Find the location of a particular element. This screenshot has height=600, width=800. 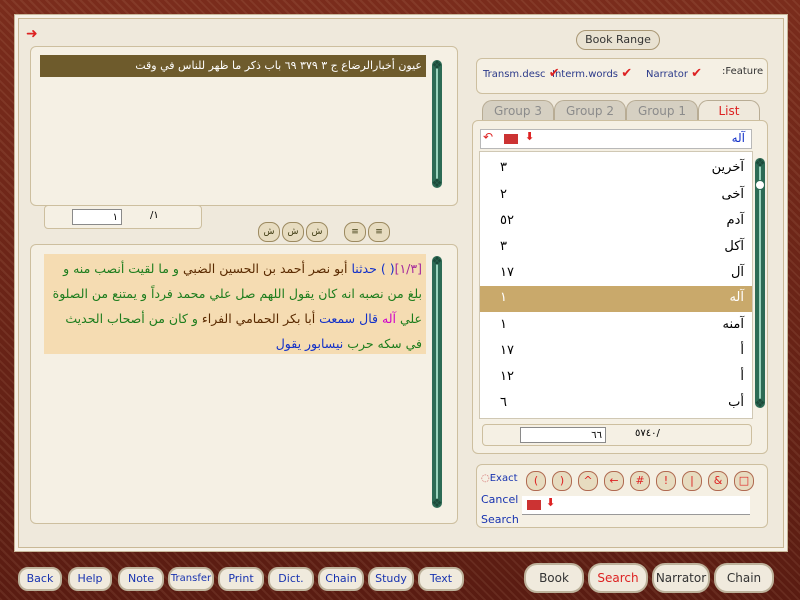

tab-group-1: Group 1 is located at coordinates (662, 110).